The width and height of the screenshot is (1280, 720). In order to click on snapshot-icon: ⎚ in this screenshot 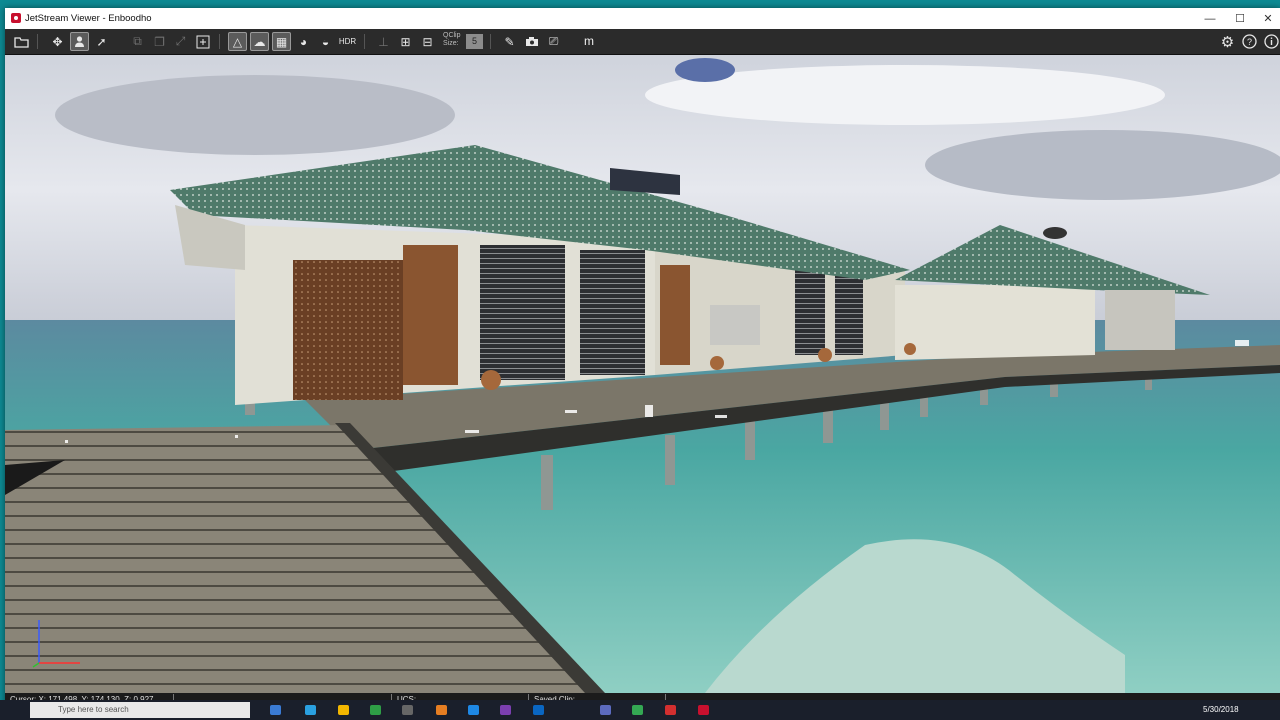, I will do `click(553, 41)`.